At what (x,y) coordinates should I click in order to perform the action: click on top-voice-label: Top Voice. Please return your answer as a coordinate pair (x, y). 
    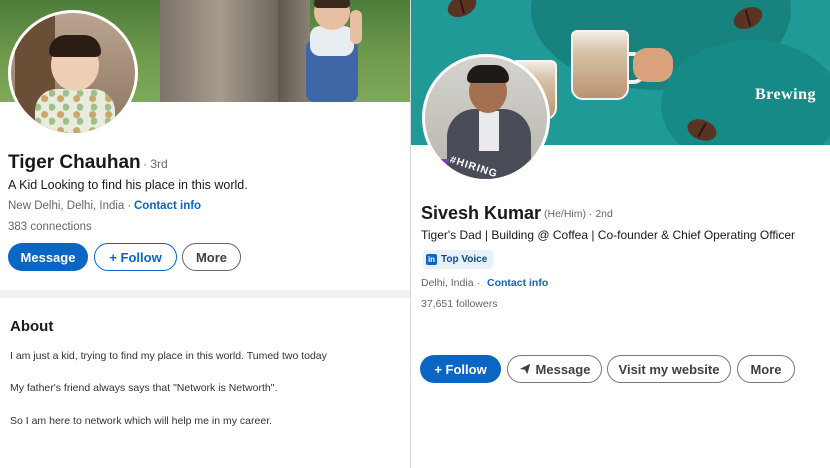
    Looking at the image, I should click on (464, 259).